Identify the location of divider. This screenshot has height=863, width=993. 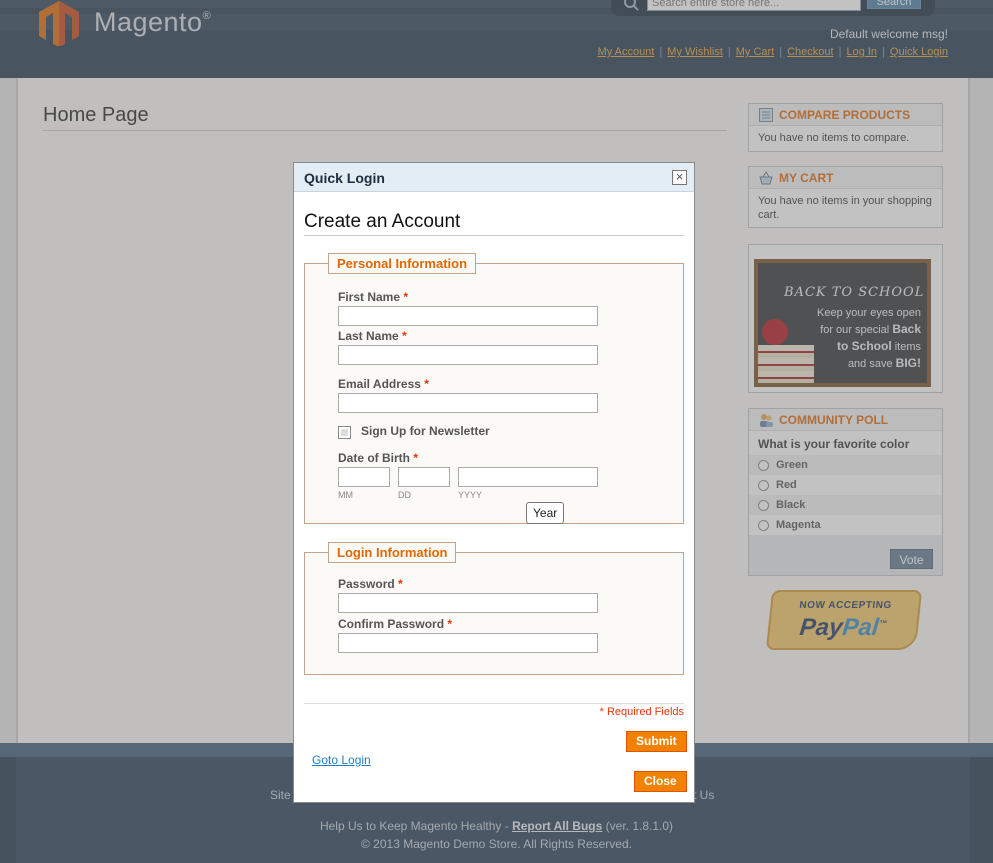
(494, 703).